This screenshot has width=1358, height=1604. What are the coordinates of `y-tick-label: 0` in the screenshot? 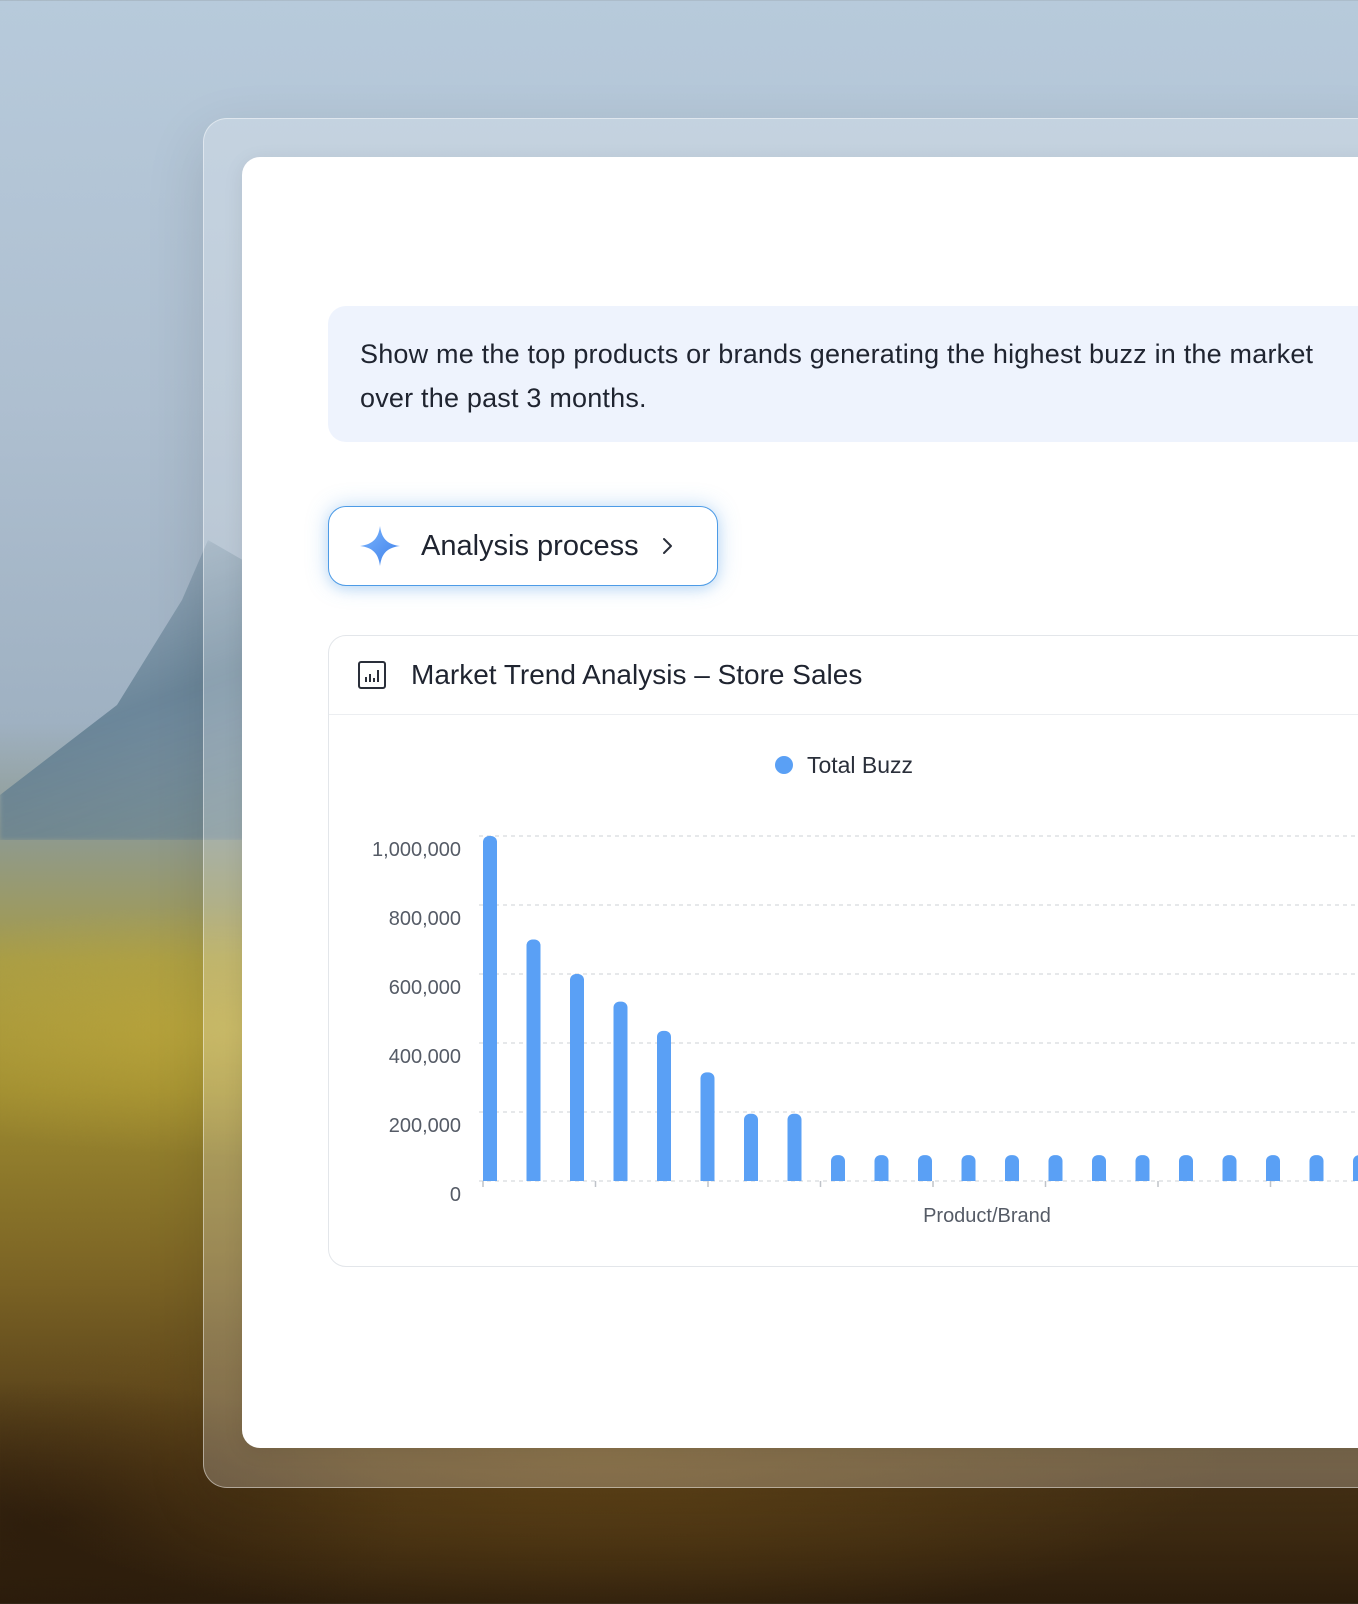 It's located at (455, 1195).